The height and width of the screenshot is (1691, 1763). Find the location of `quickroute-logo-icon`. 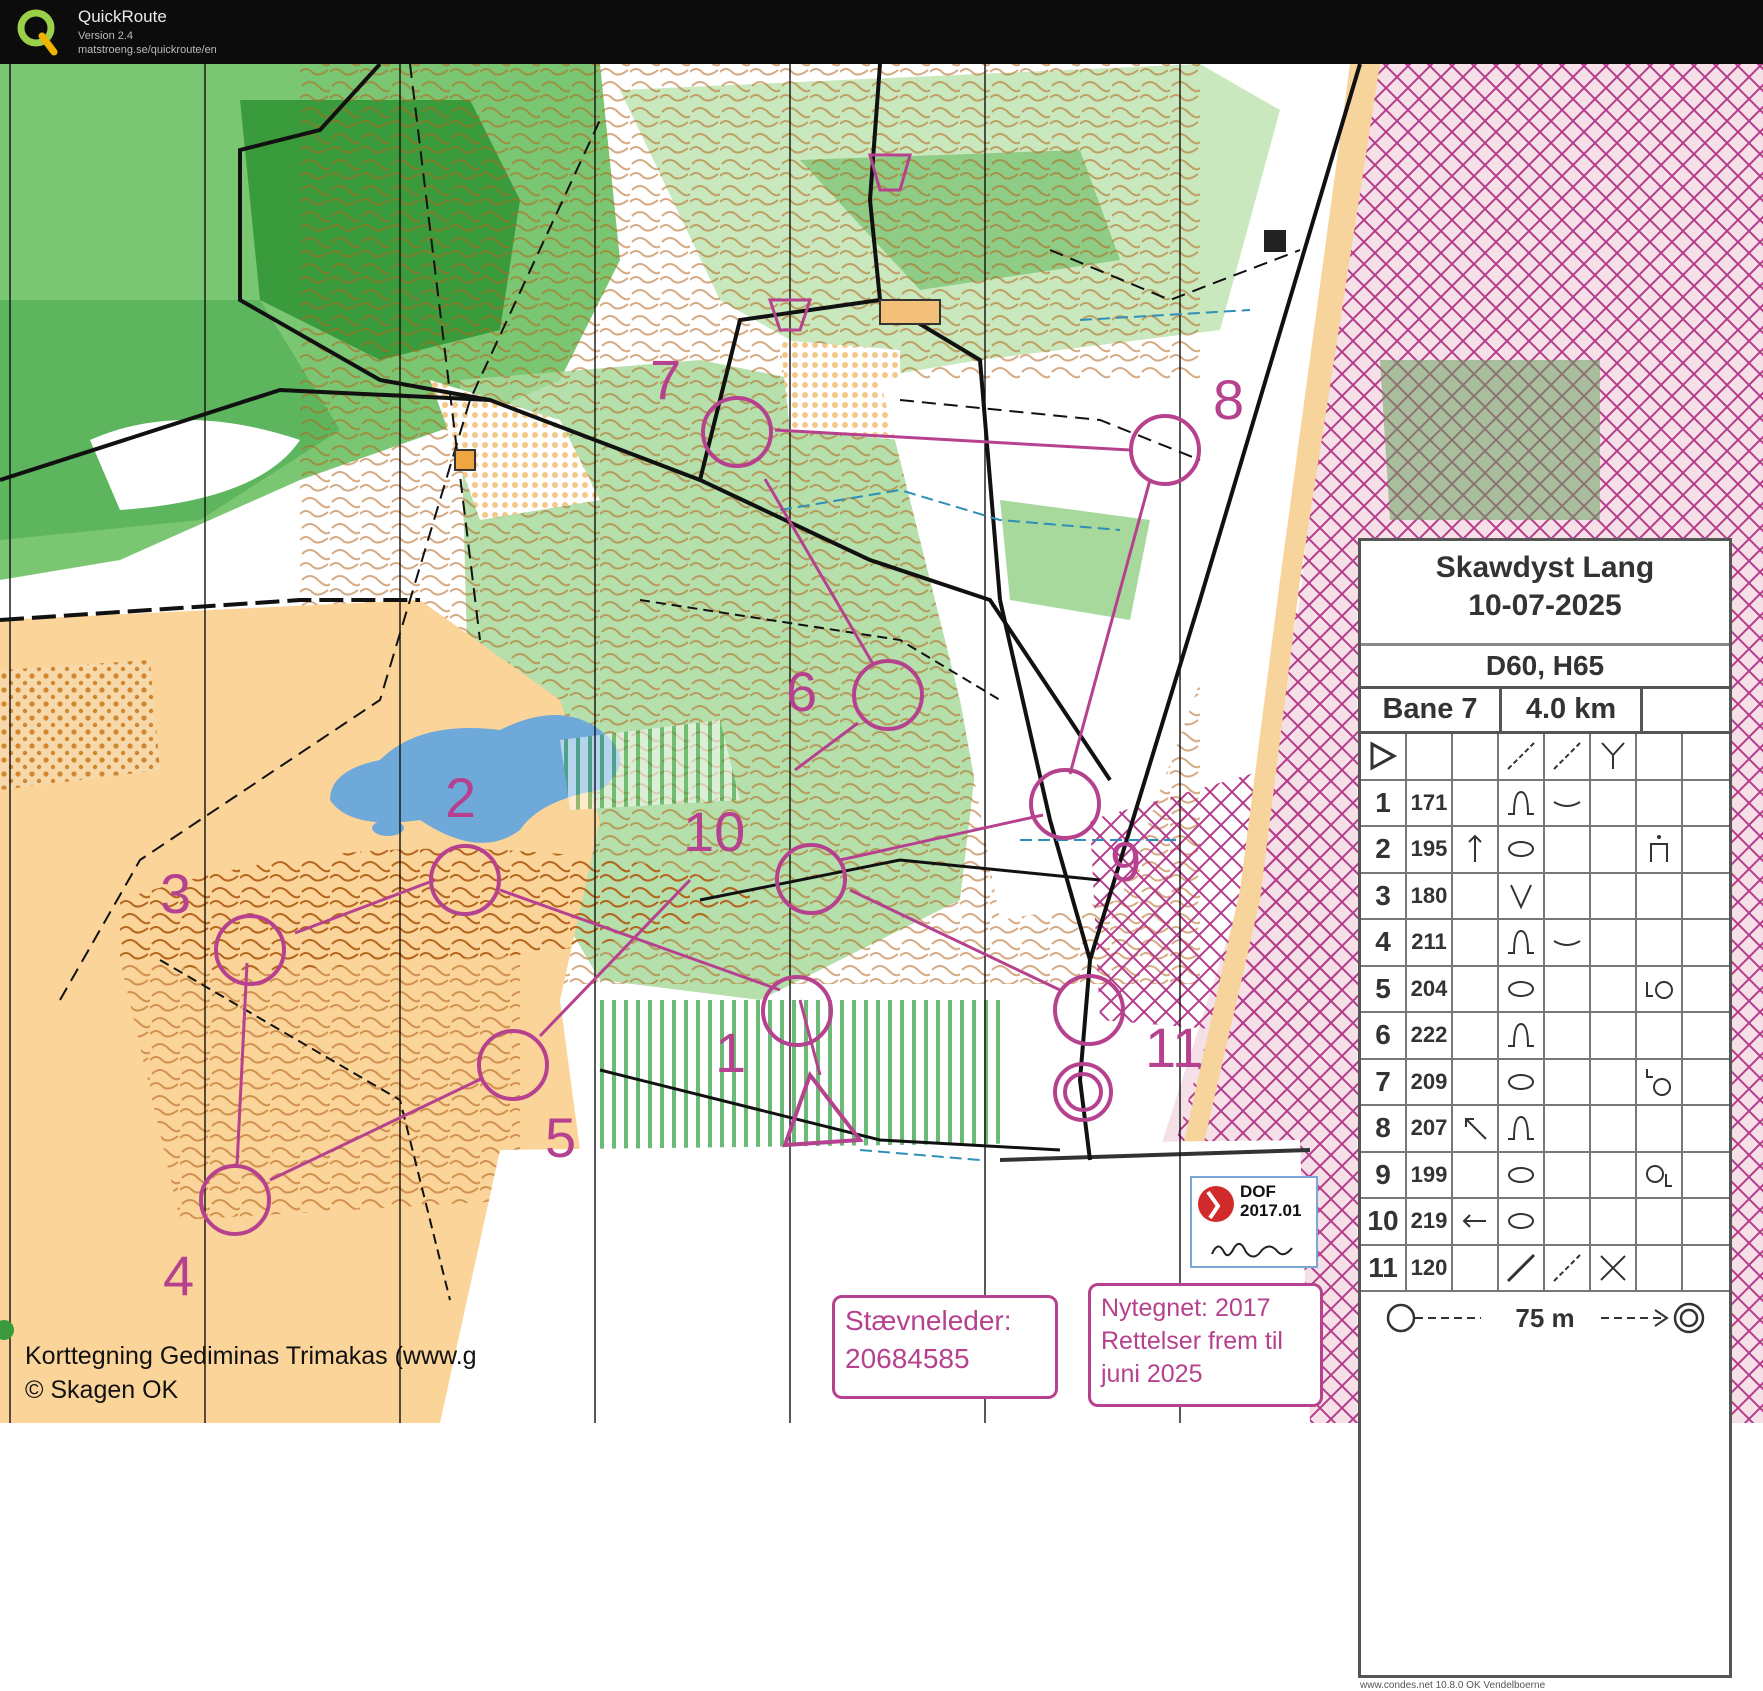

quickroute-logo-icon is located at coordinates (37, 32).